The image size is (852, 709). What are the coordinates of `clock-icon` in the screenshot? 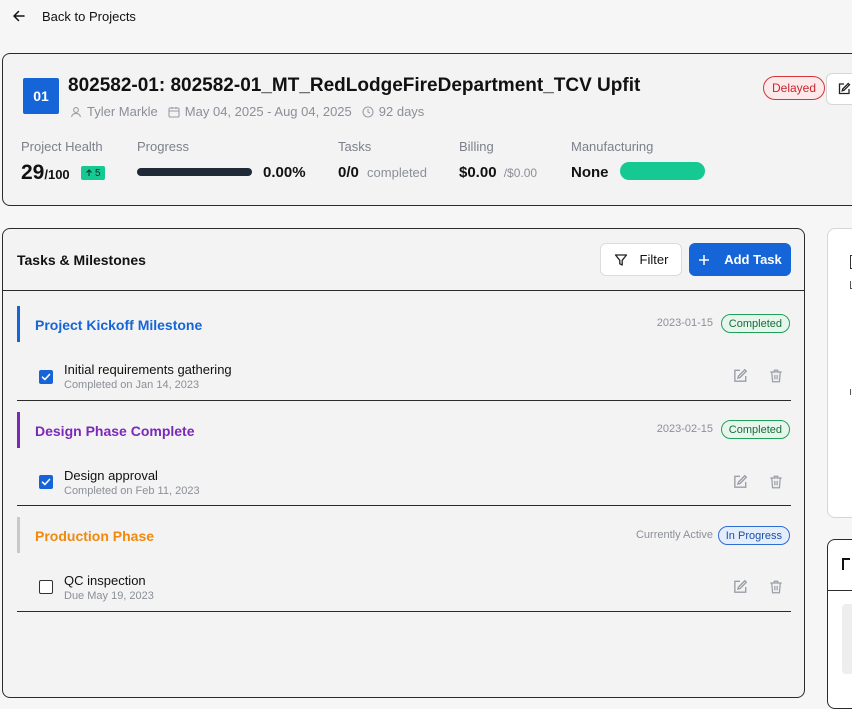 It's located at (368, 111).